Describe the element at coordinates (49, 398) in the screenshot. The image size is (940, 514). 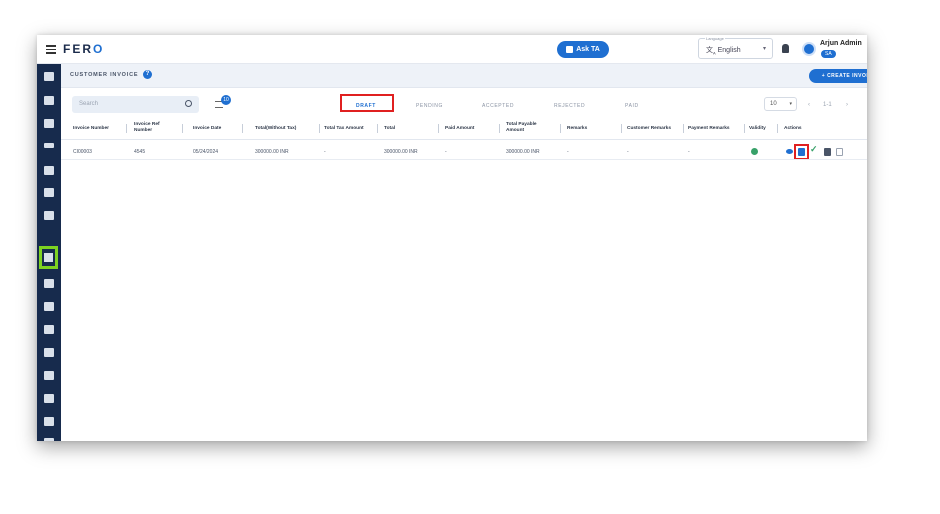
I see `sidebar-edit-icon` at that location.